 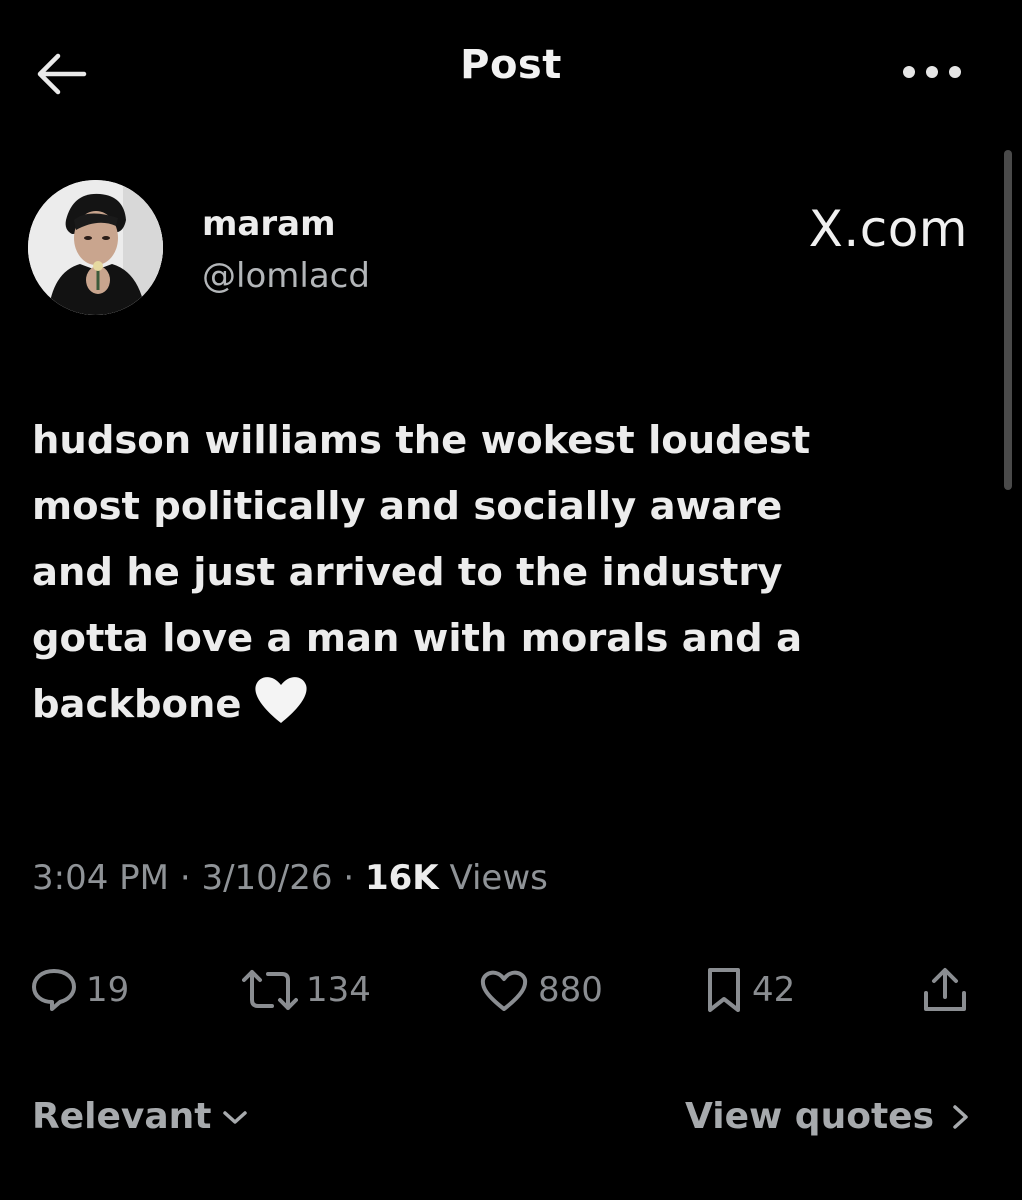 What do you see at coordinates (270, 990) in the screenshot?
I see `repost-icon` at bounding box center [270, 990].